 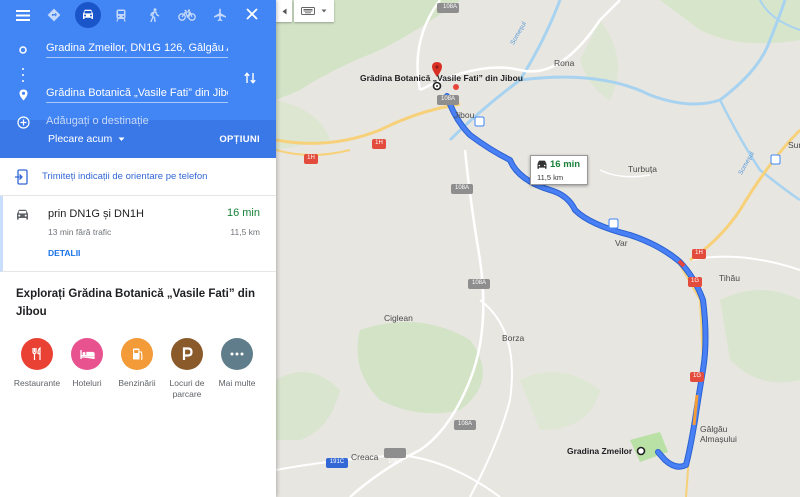 I want to click on swap-arrows-icon, so click(x=250, y=78).